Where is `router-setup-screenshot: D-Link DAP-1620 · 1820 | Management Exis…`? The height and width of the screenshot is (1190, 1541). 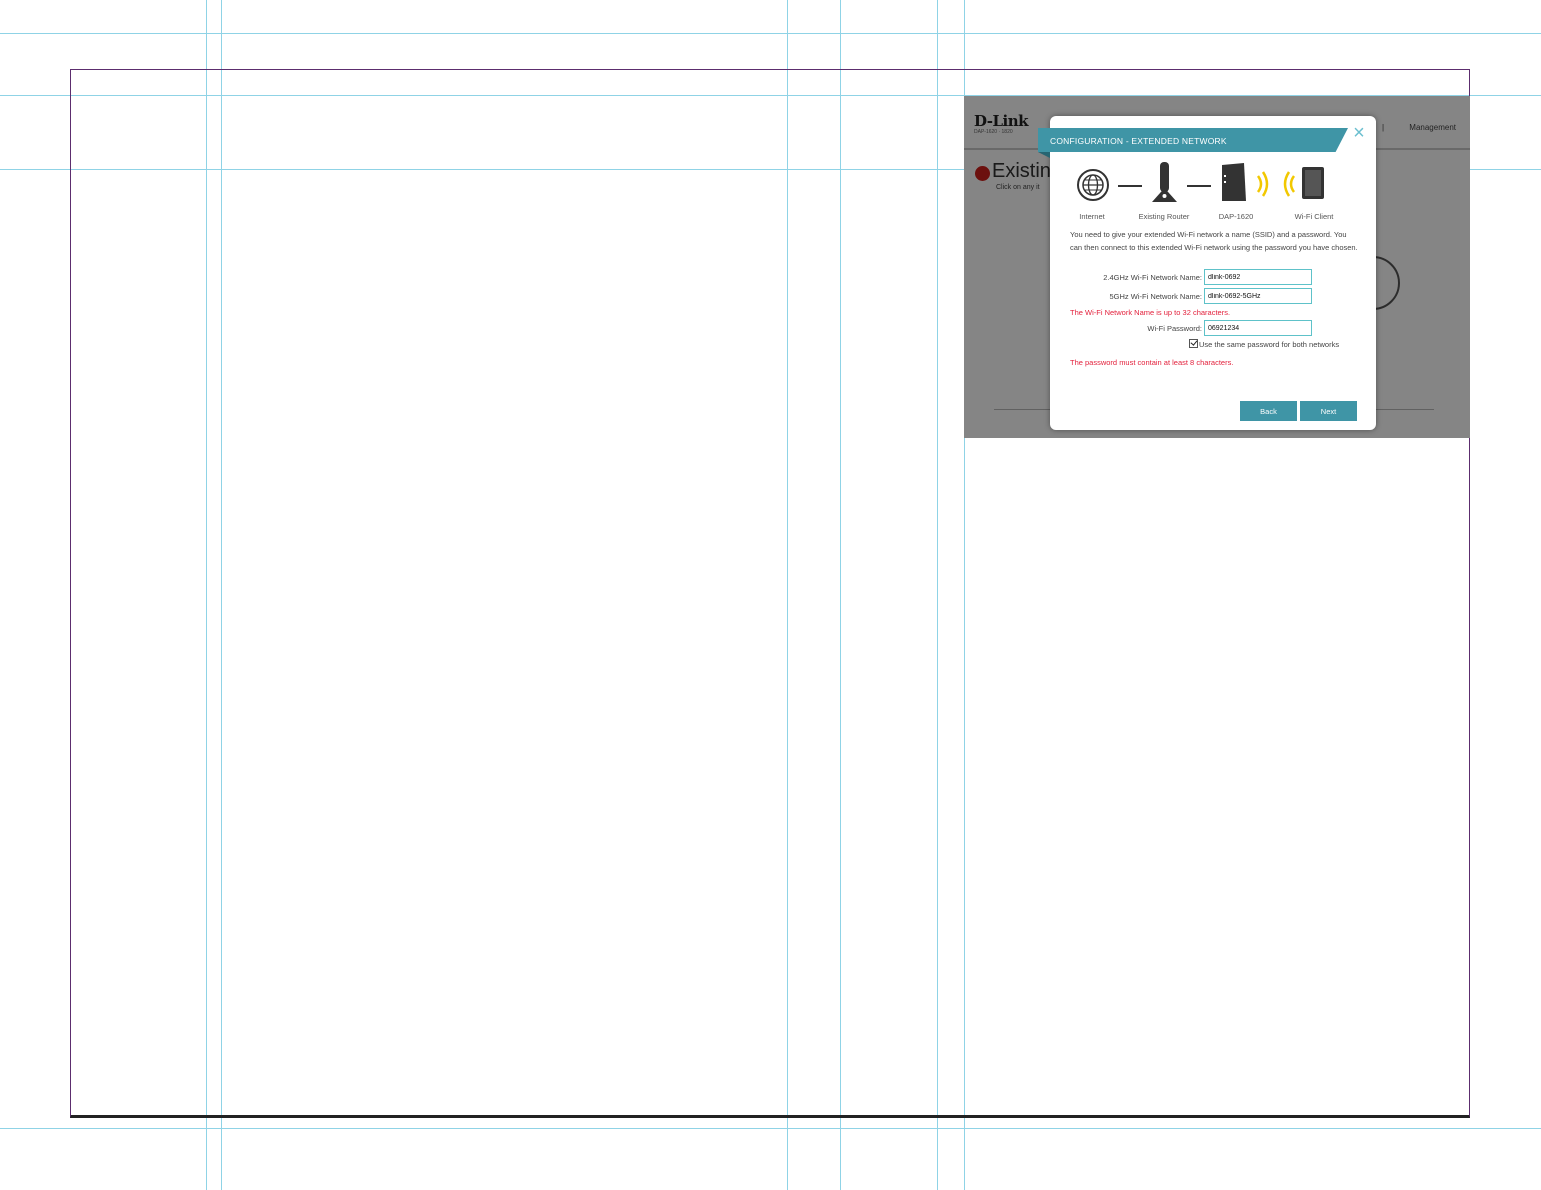
router-setup-screenshot: D-Link DAP-1620 · 1820 | Management Exis… is located at coordinates (1217, 267).